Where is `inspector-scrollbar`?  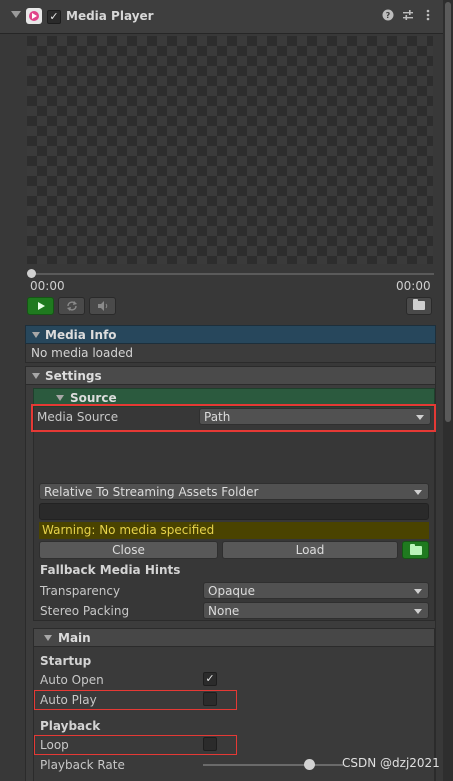 inspector-scrollbar is located at coordinates (448, 390).